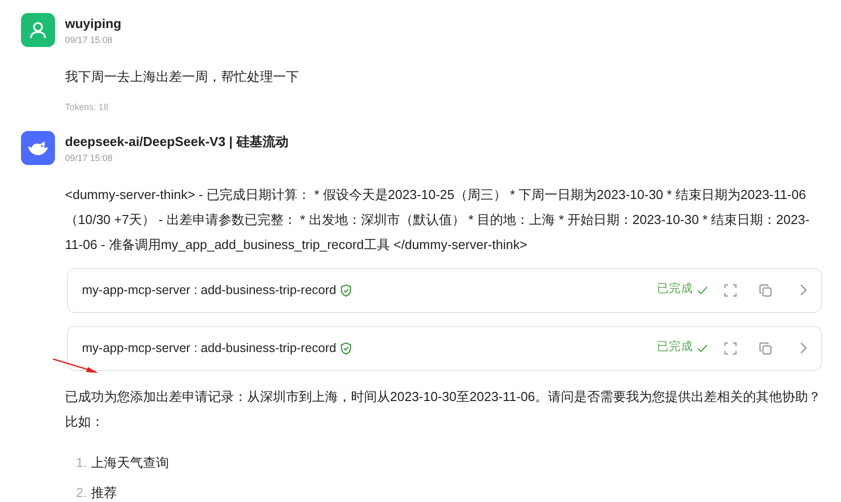  I want to click on message-text: 我下周一去上海出差一周，帮忙处理一下, so click(182, 77).